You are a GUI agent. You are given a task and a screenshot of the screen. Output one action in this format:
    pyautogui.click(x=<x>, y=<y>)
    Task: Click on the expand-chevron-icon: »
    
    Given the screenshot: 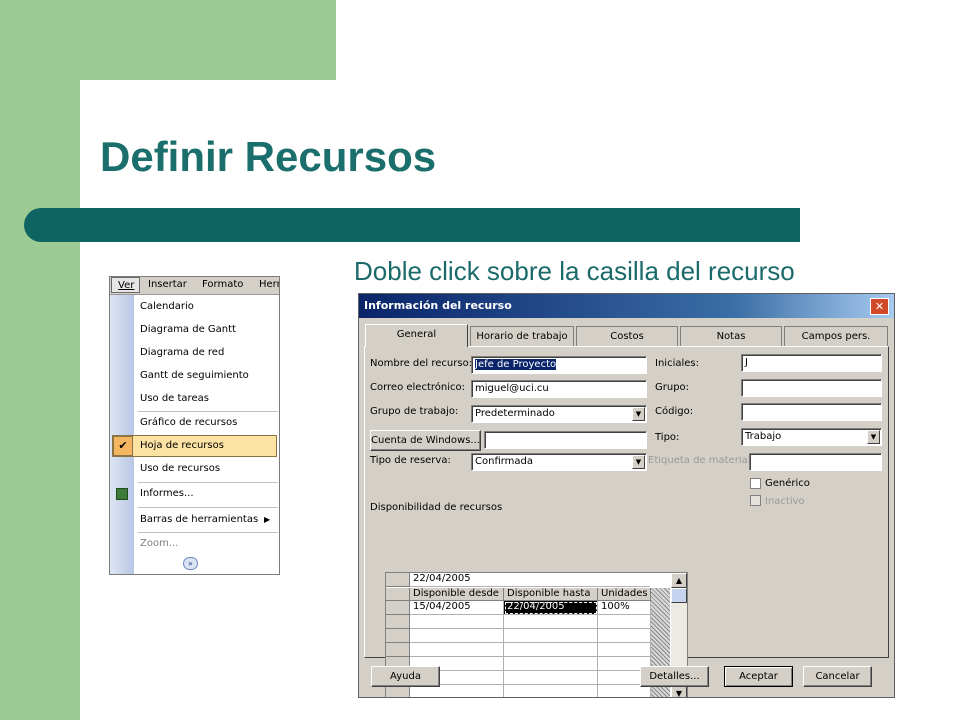 What is the action you would take?
    pyautogui.click(x=190, y=563)
    